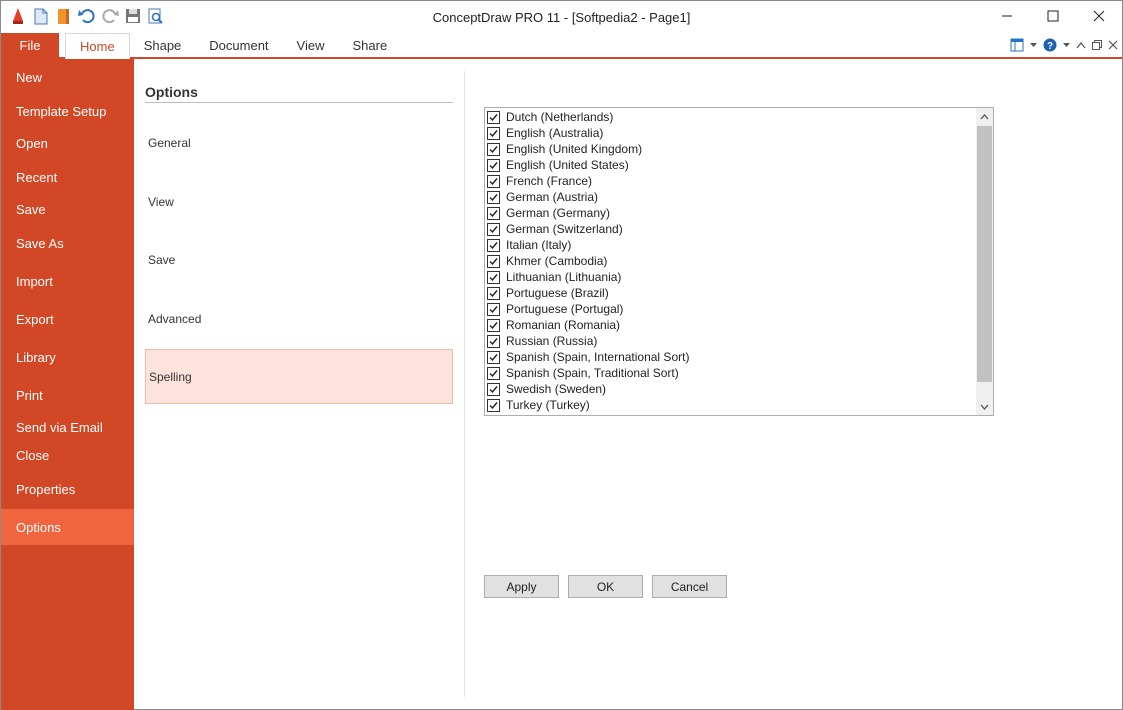 The height and width of the screenshot is (710, 1123). What do you see at coordinates (67, 281) in the screenshot?
I see `backstage-item-import: Import` at bounding box center [67, 281].